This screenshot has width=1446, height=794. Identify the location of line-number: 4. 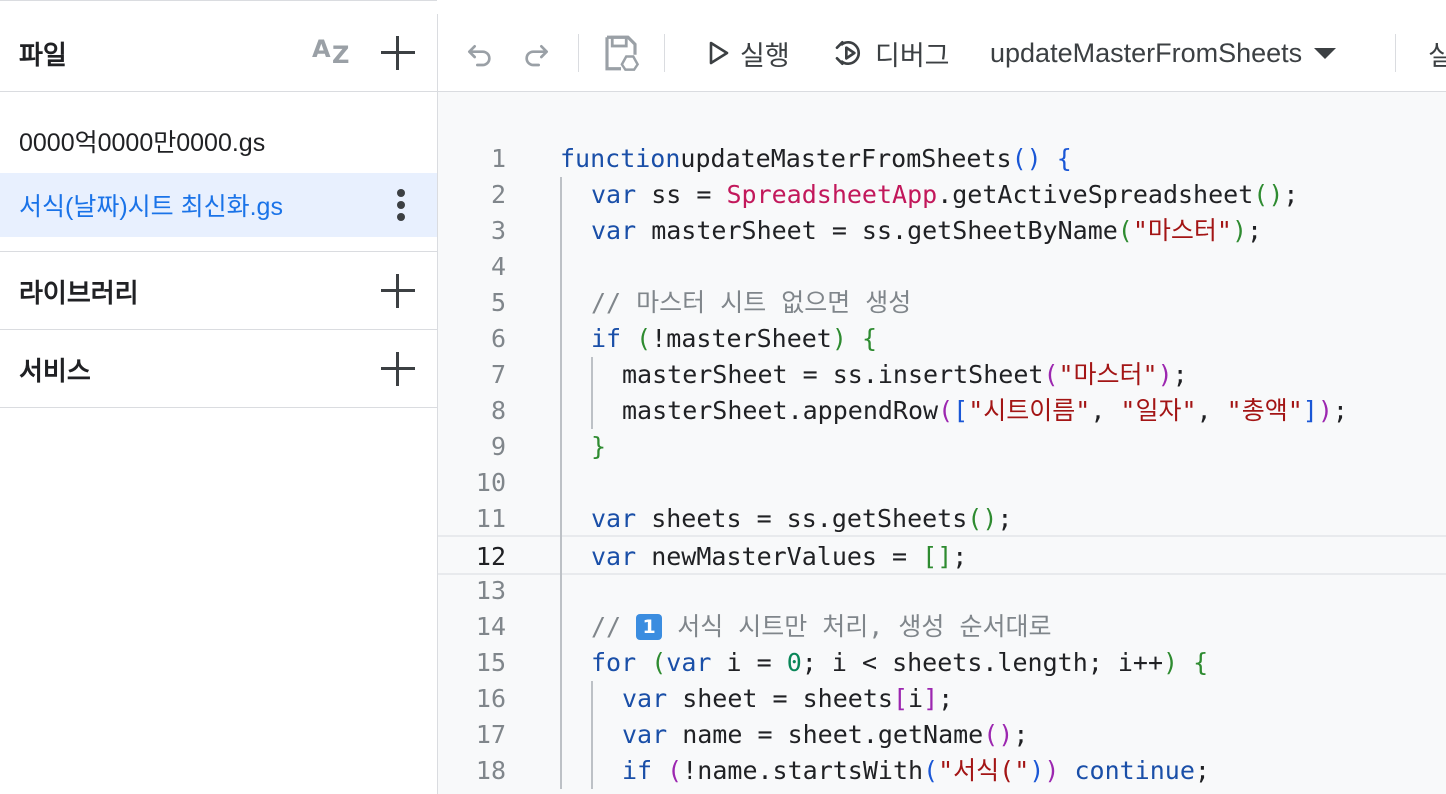
(498, 266).